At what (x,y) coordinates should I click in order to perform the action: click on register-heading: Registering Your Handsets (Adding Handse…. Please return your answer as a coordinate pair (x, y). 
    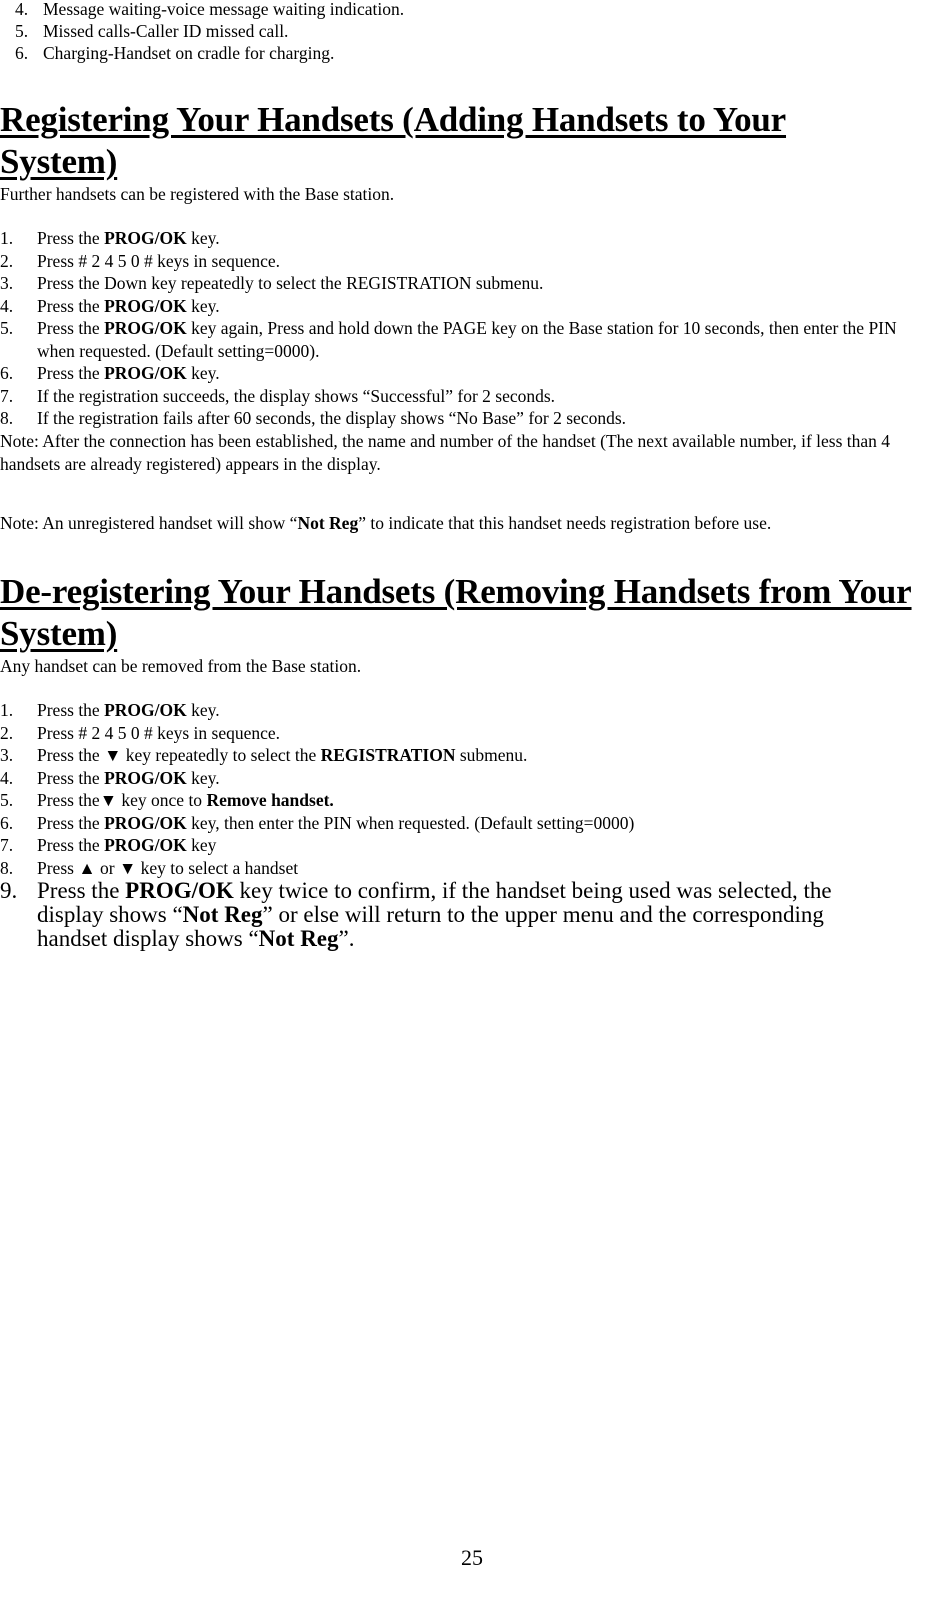
    Looking at the image, I should click on (393, 140).